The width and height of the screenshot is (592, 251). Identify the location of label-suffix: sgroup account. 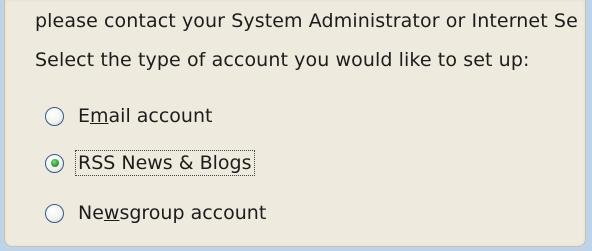
(193, 213).